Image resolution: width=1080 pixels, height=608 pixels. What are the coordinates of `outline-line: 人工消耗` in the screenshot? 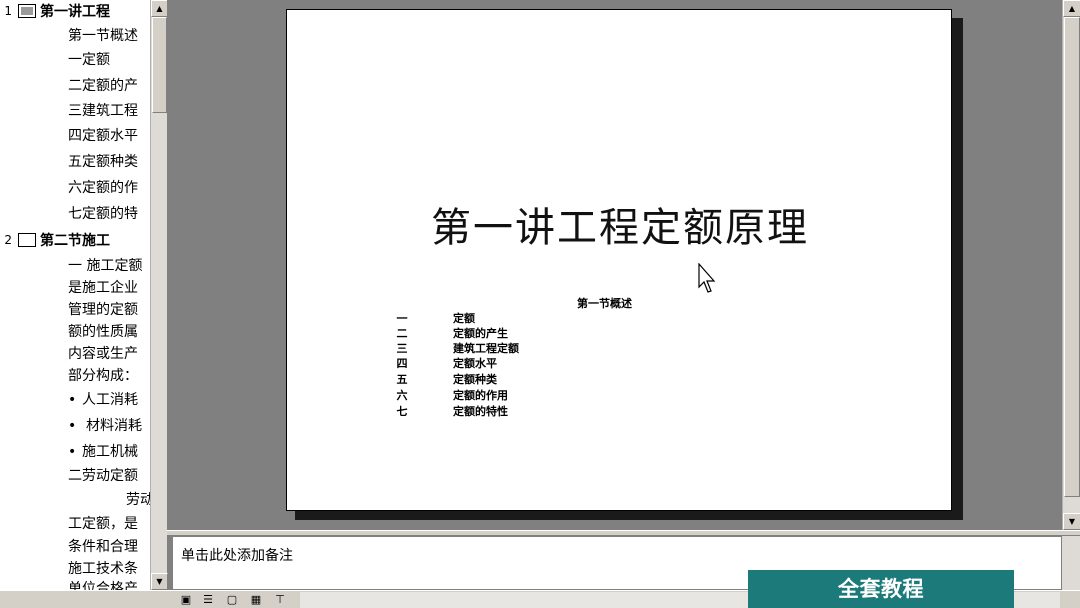 It's located at (110, 400).